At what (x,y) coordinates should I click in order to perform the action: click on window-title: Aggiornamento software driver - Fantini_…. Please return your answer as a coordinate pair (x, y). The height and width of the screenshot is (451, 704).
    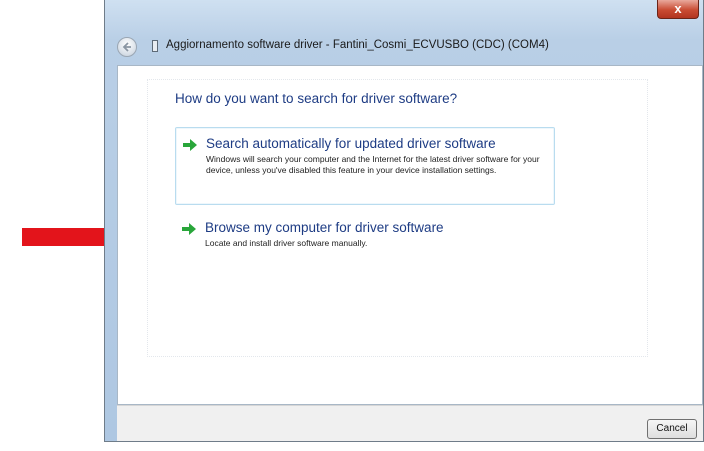
    Looking at the image, I should click on (357, 45).